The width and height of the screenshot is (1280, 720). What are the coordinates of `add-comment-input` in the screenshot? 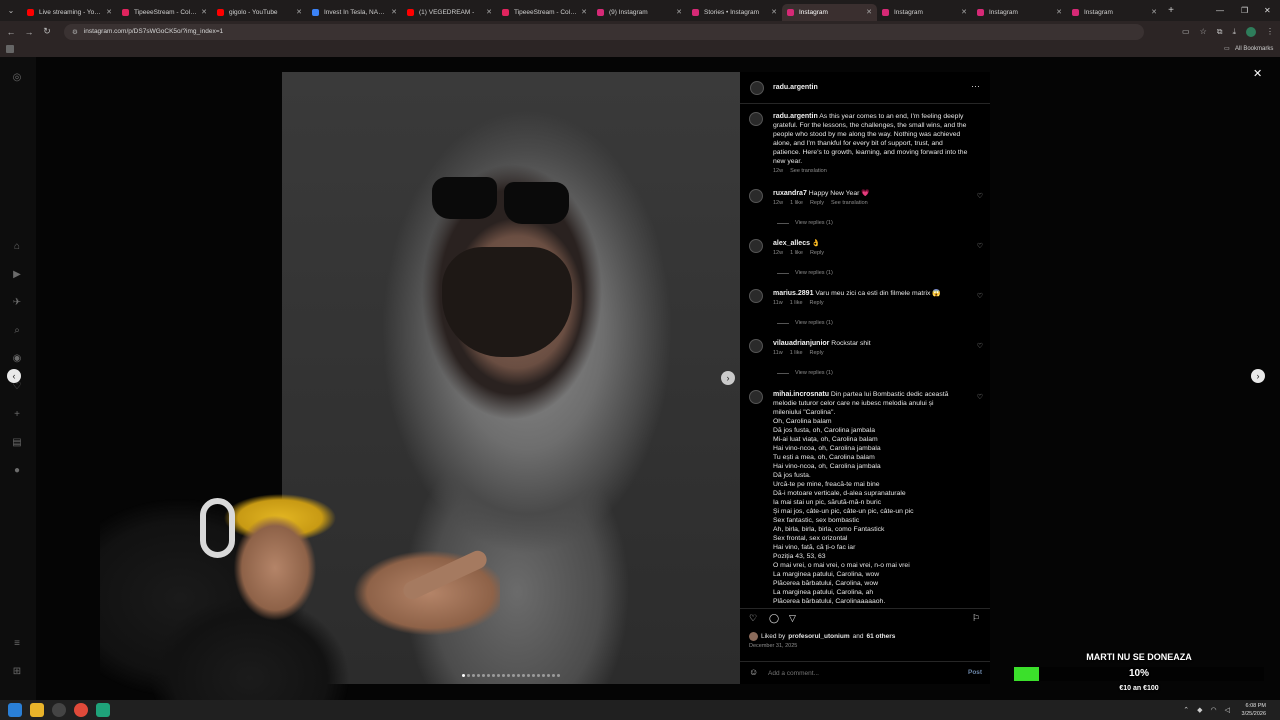 It's located at (858, 673).